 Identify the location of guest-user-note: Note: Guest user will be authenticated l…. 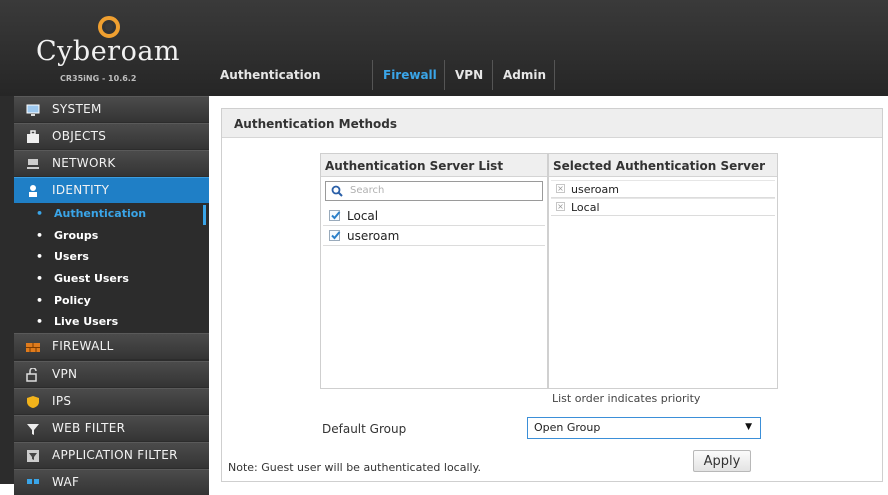
(355, 467).